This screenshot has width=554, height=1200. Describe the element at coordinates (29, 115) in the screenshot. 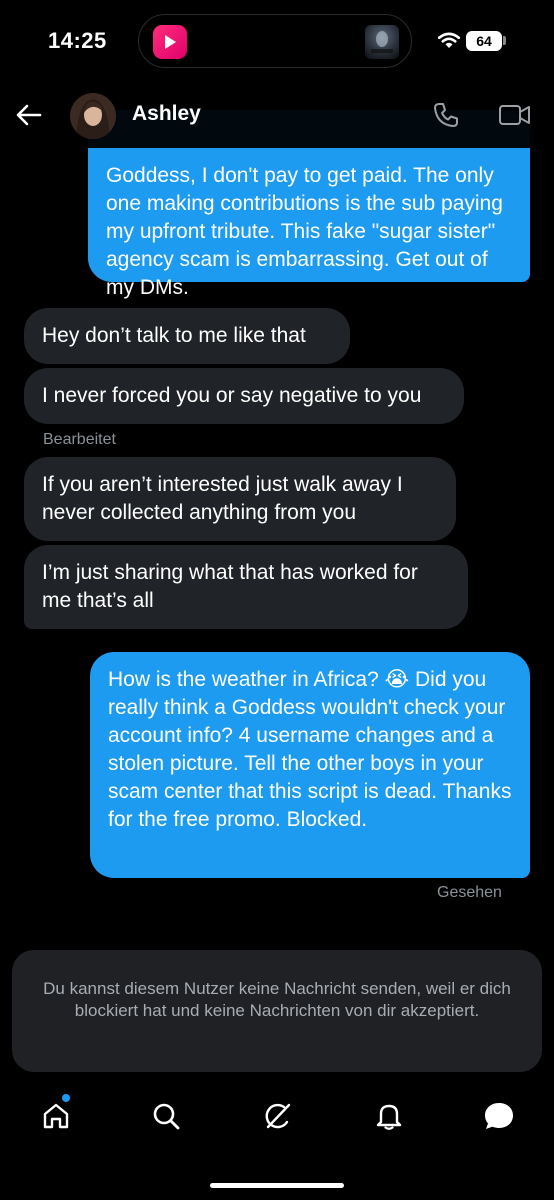

I see `back-arrow-icon` at that location.